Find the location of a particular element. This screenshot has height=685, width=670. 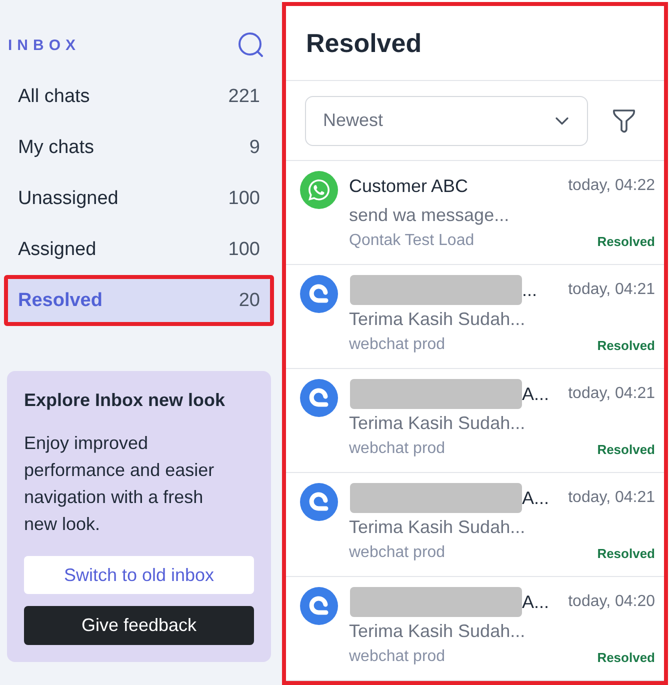

switch-button: Switch to old inbox is located at coordinates (139, 575).